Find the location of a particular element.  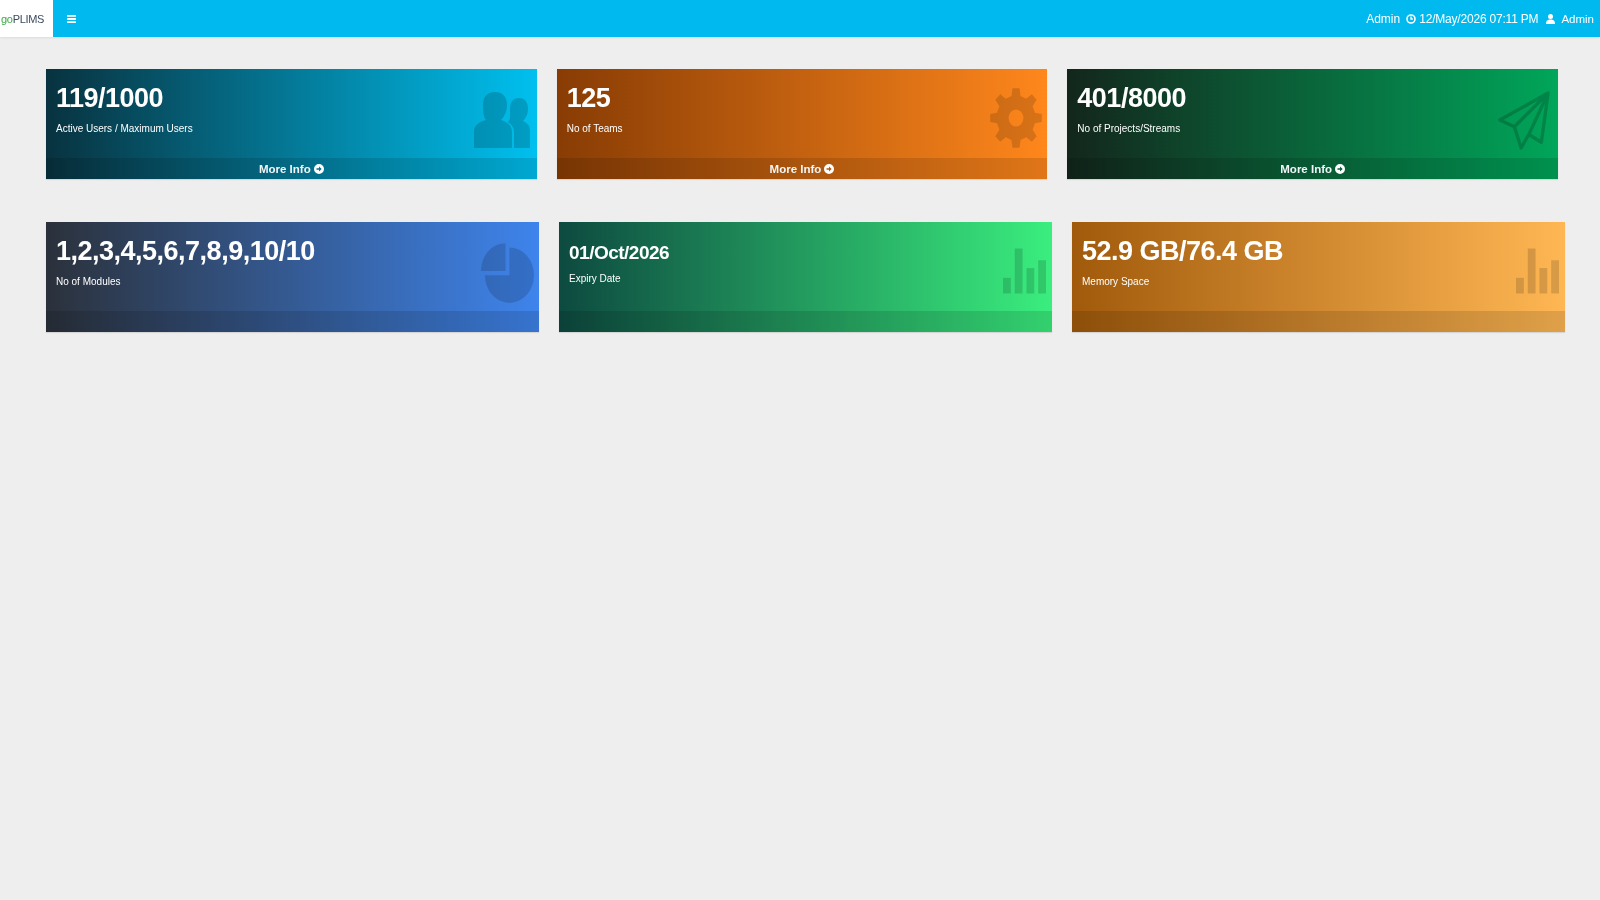

pie-chart-icon is located at coordinates (506, 272).